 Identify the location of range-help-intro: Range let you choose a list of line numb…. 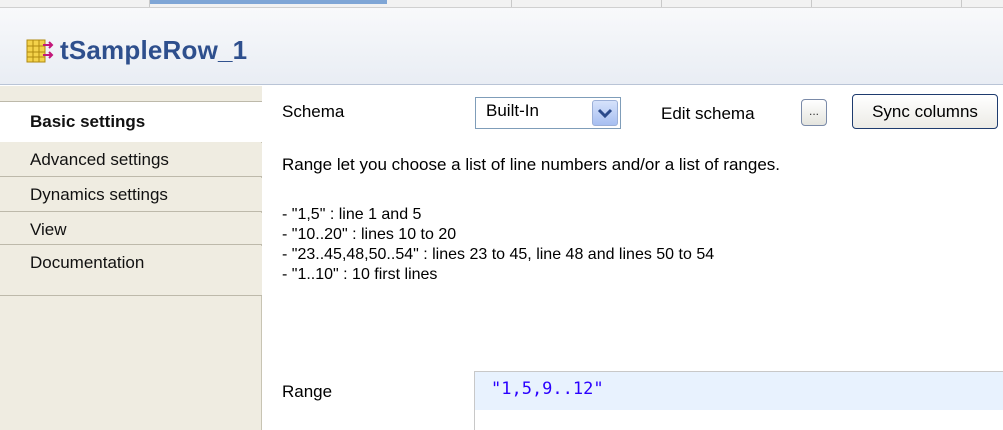
(531, 164).